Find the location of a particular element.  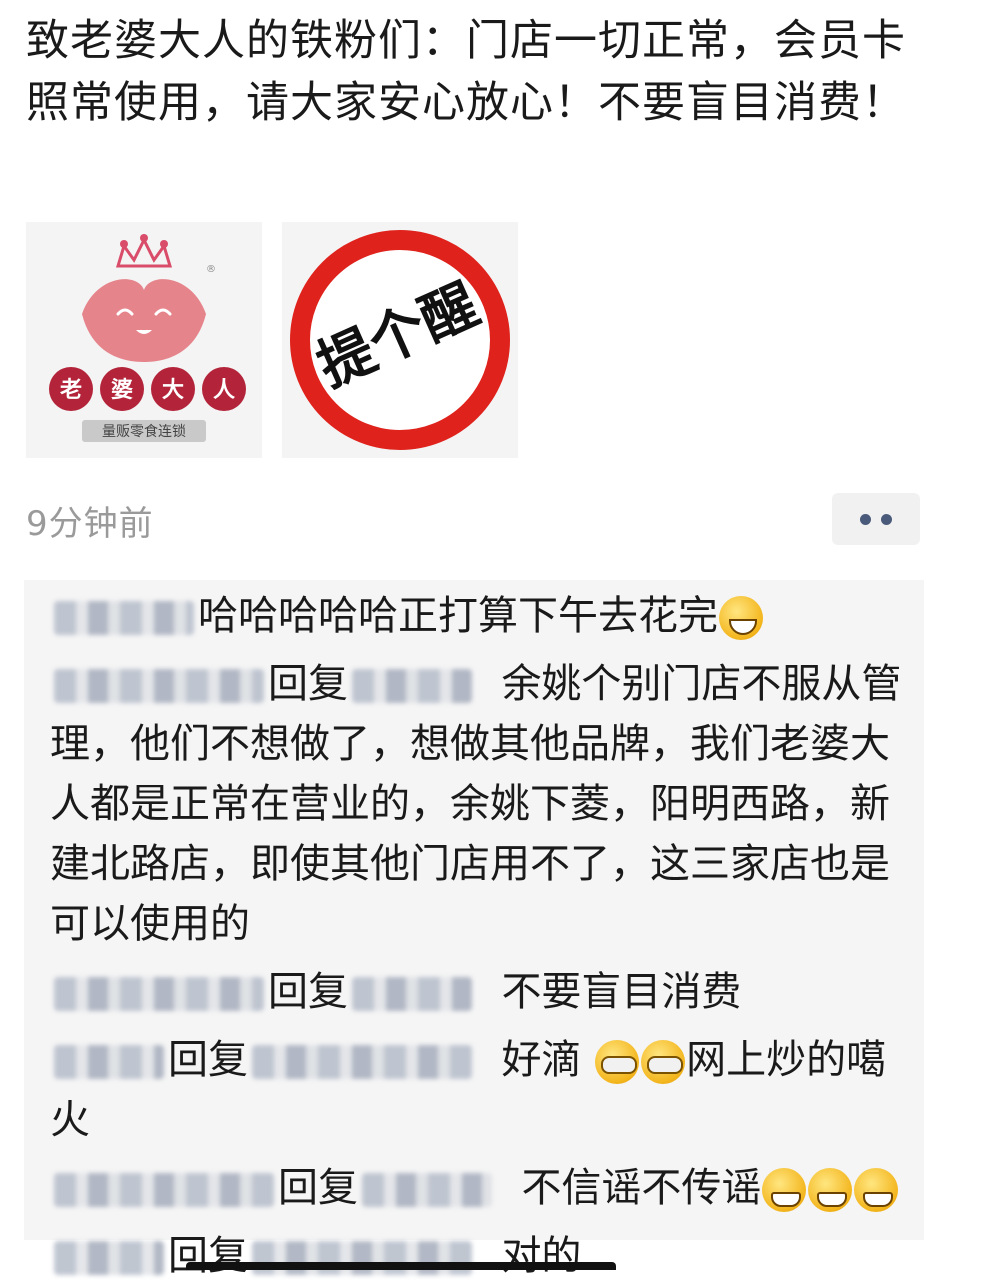

post-text: 致老婆大人的铁粉们：门店一切正常，会员卡照常使用，请大家安心放心！不要盲目消费！ is located at coordinates (466, 72).